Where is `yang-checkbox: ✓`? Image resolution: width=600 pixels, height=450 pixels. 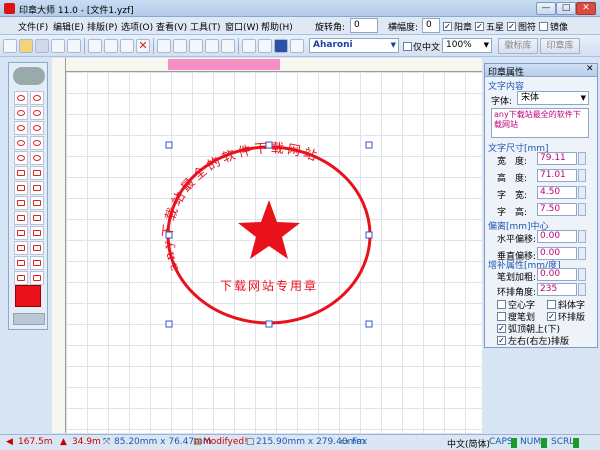
yang-checkbox: ✓ is located at coordinates (447, 26).